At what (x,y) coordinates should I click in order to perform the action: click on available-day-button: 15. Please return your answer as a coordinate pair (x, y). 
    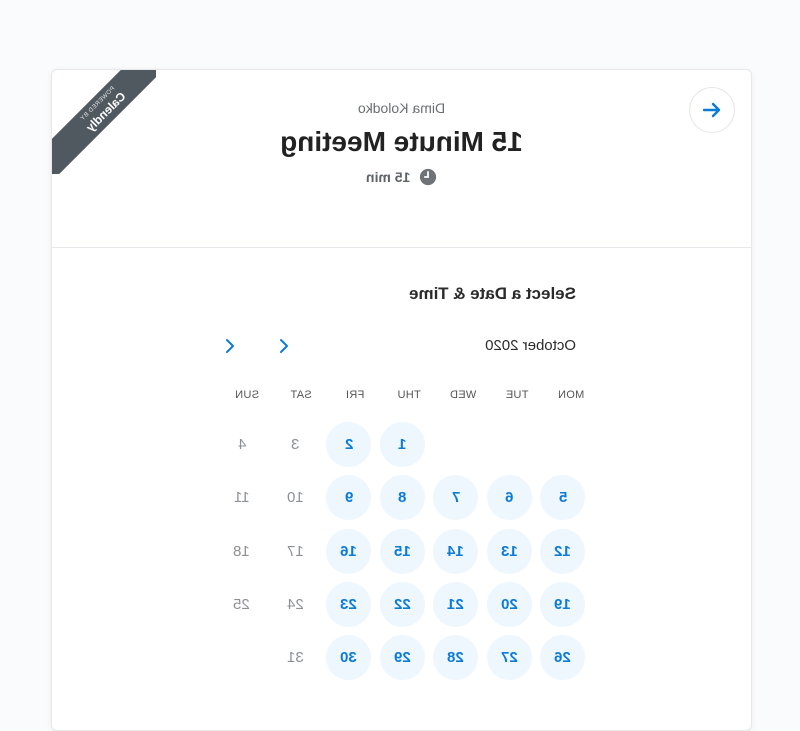
    Looking at the image, I should click on (402, 551).